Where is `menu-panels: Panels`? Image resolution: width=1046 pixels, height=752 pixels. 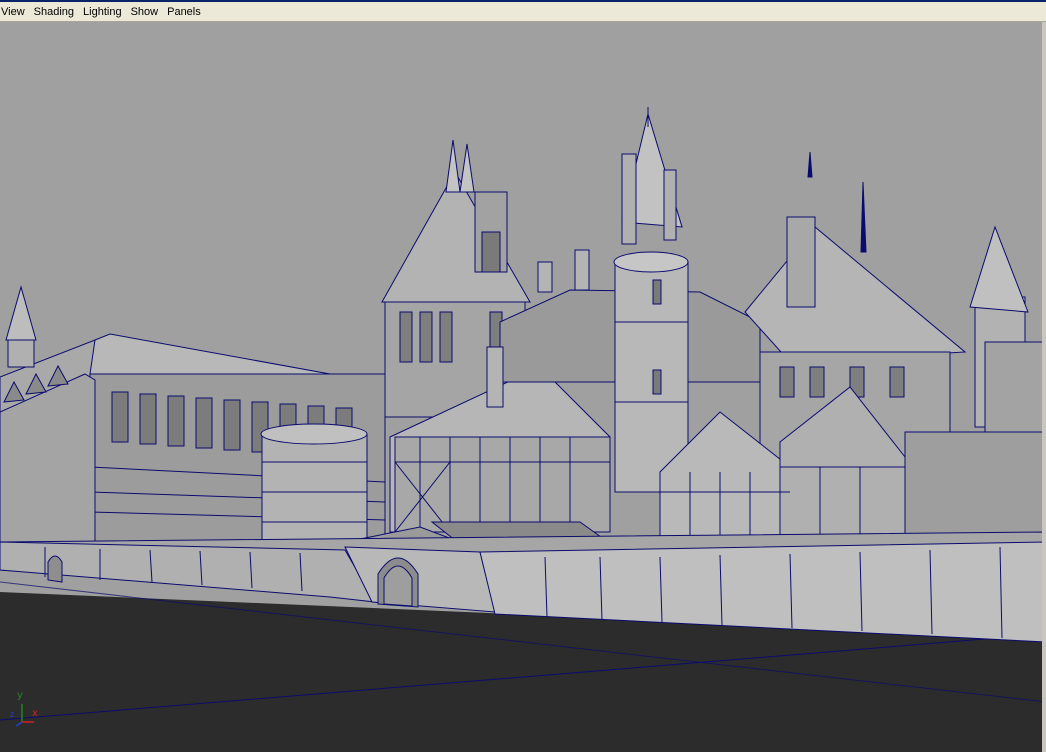 menu-panels: Panels is located at coordinates (184, 12).